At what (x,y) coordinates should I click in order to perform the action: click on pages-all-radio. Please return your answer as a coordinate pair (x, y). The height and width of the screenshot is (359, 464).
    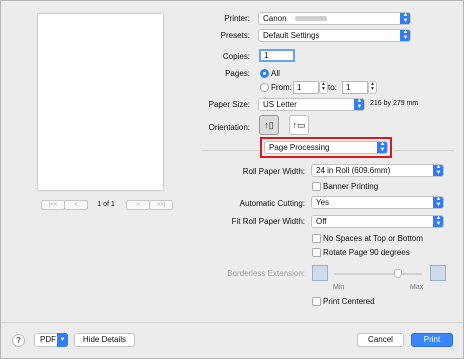
    Looking at the image, I should click on (264, 73).